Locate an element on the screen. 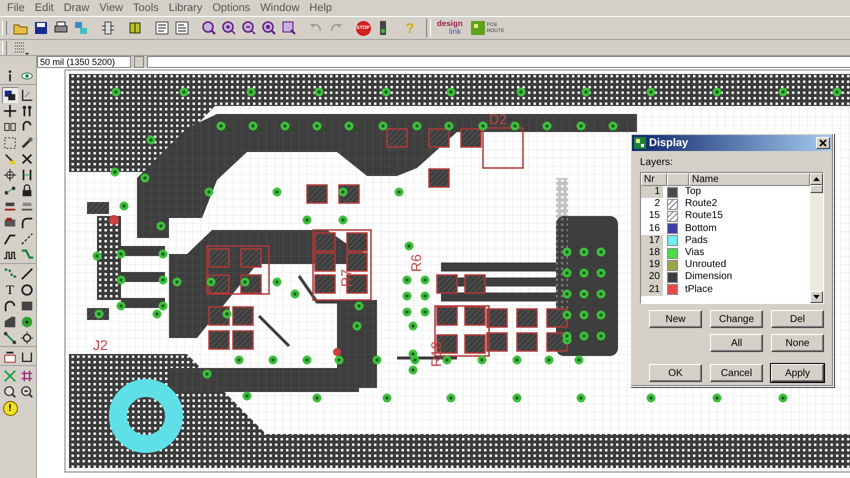 This screenshot has width=850, height=478. layer-name: tPlace is located at coordinates (699, 290).